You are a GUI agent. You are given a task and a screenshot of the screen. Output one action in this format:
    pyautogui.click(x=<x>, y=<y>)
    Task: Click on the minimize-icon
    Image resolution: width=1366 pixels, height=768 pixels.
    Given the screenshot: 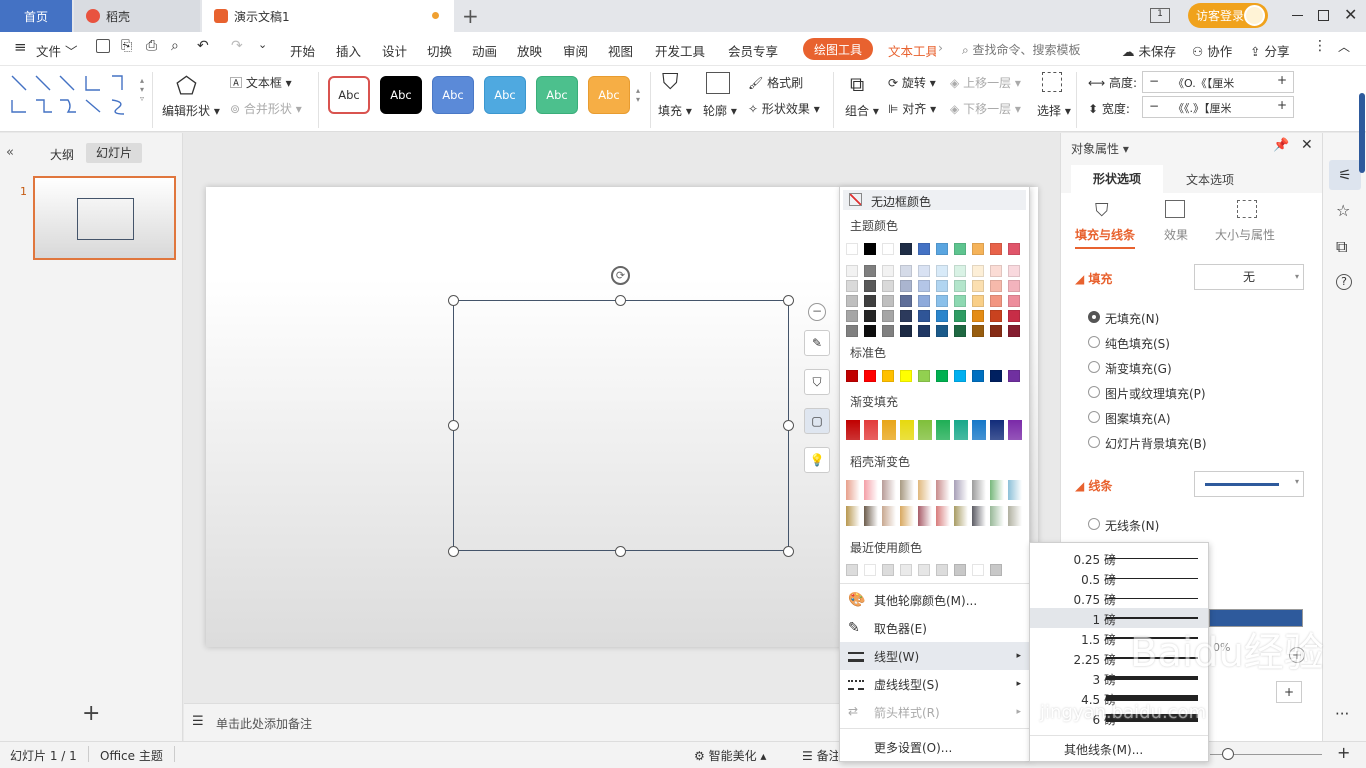 What is the action you would take?
    pyautogui.click(x=1297, y=15)
    